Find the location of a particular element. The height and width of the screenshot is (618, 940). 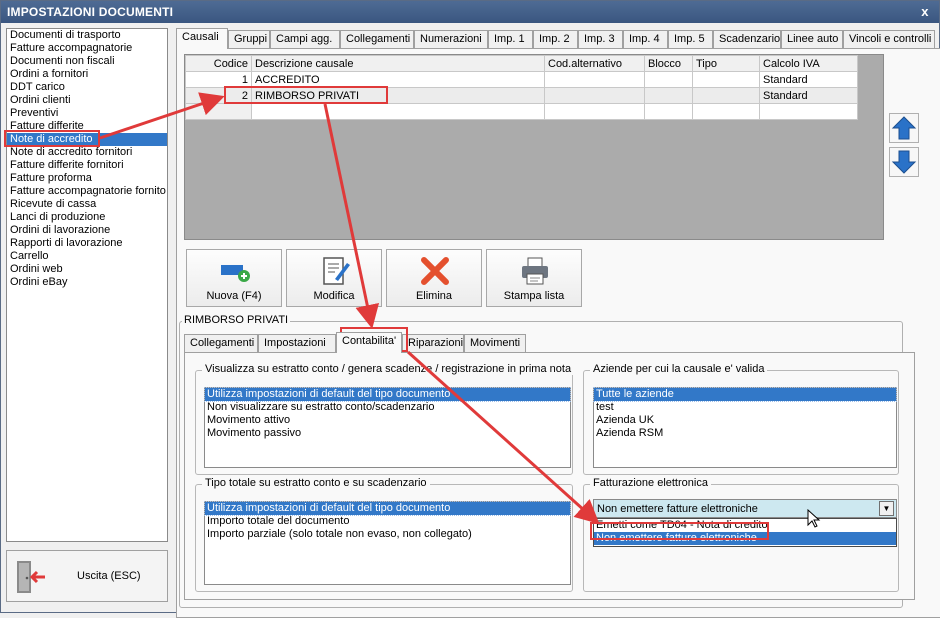

list-item: Movimento passivo is located at coordinates (387, 433).